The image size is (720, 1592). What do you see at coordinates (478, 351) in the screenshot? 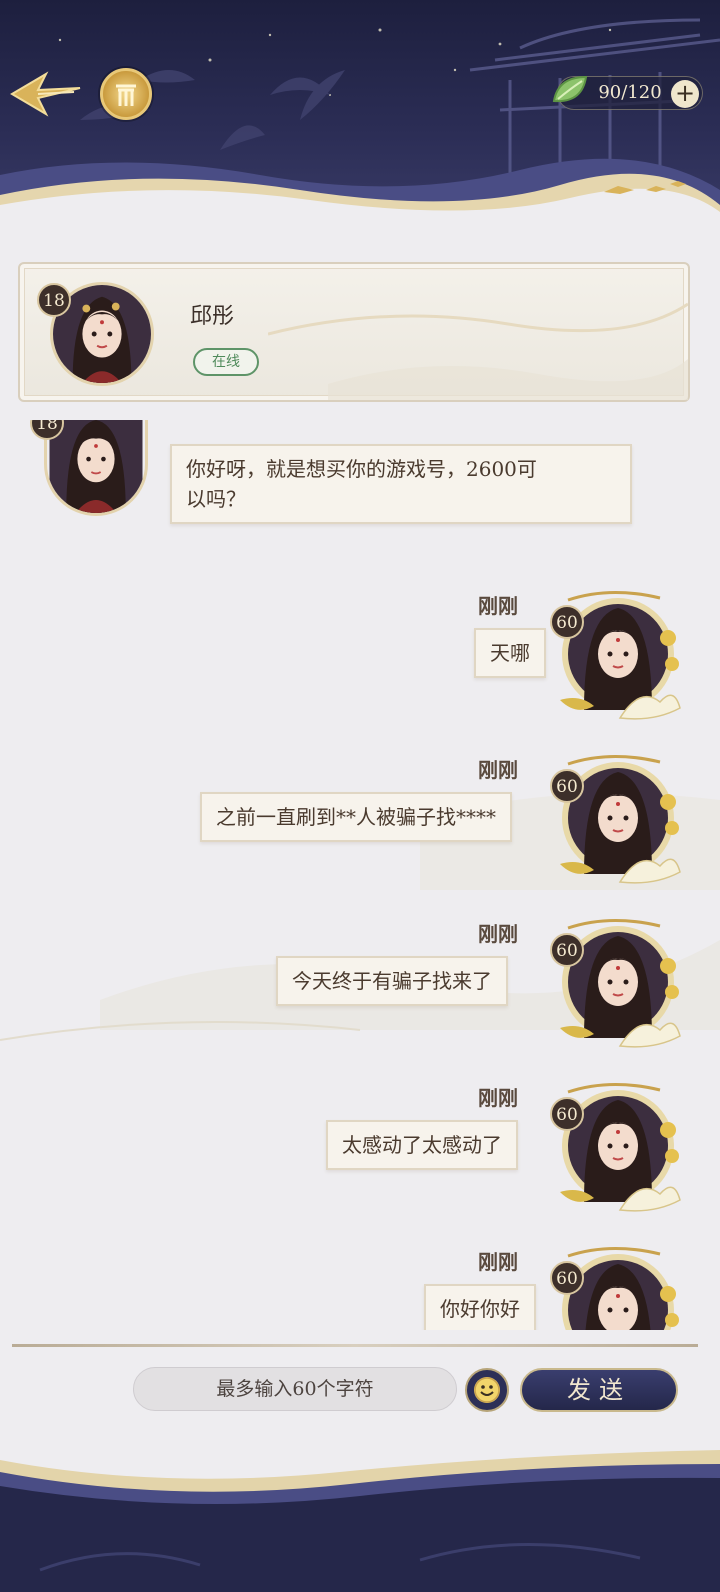
I see `card-cloud-decoration` at bounding box center [478, 351].